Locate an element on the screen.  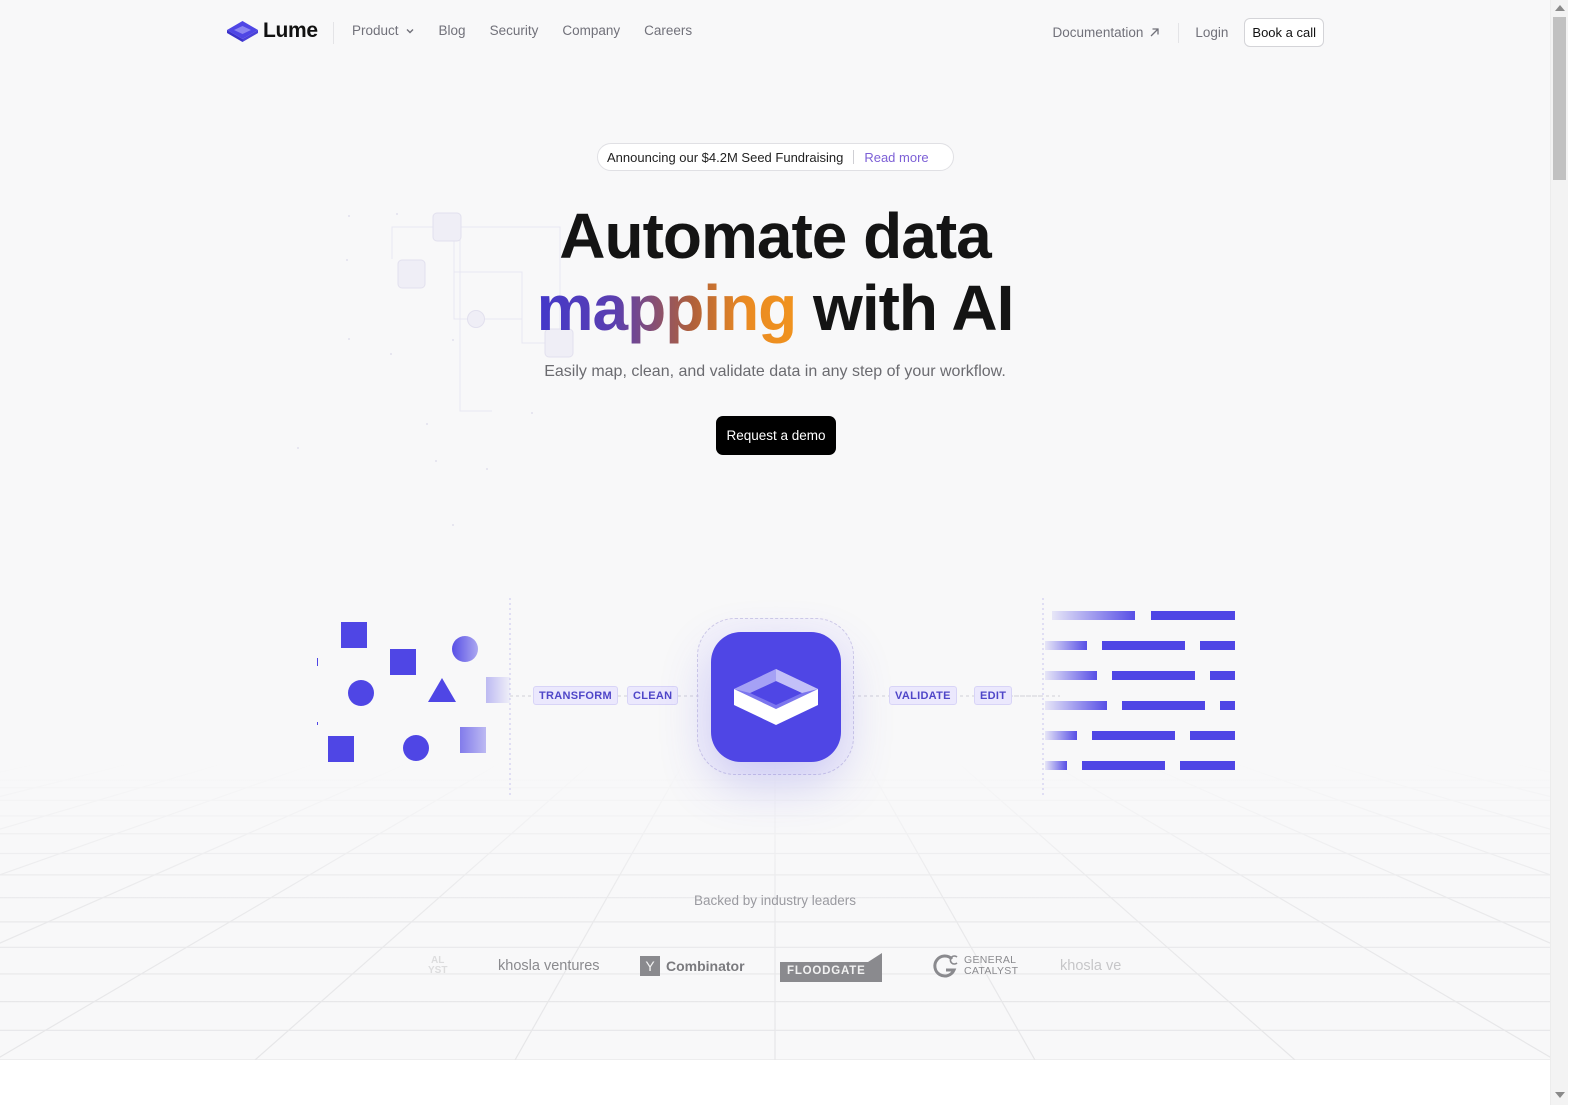
nav-item-security: Security is located at coordinates (514, 30).